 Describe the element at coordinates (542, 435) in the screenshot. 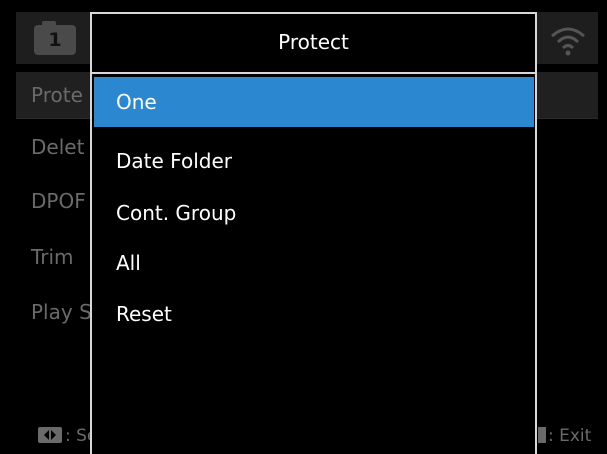

I see `menu-key-icon` at that location.